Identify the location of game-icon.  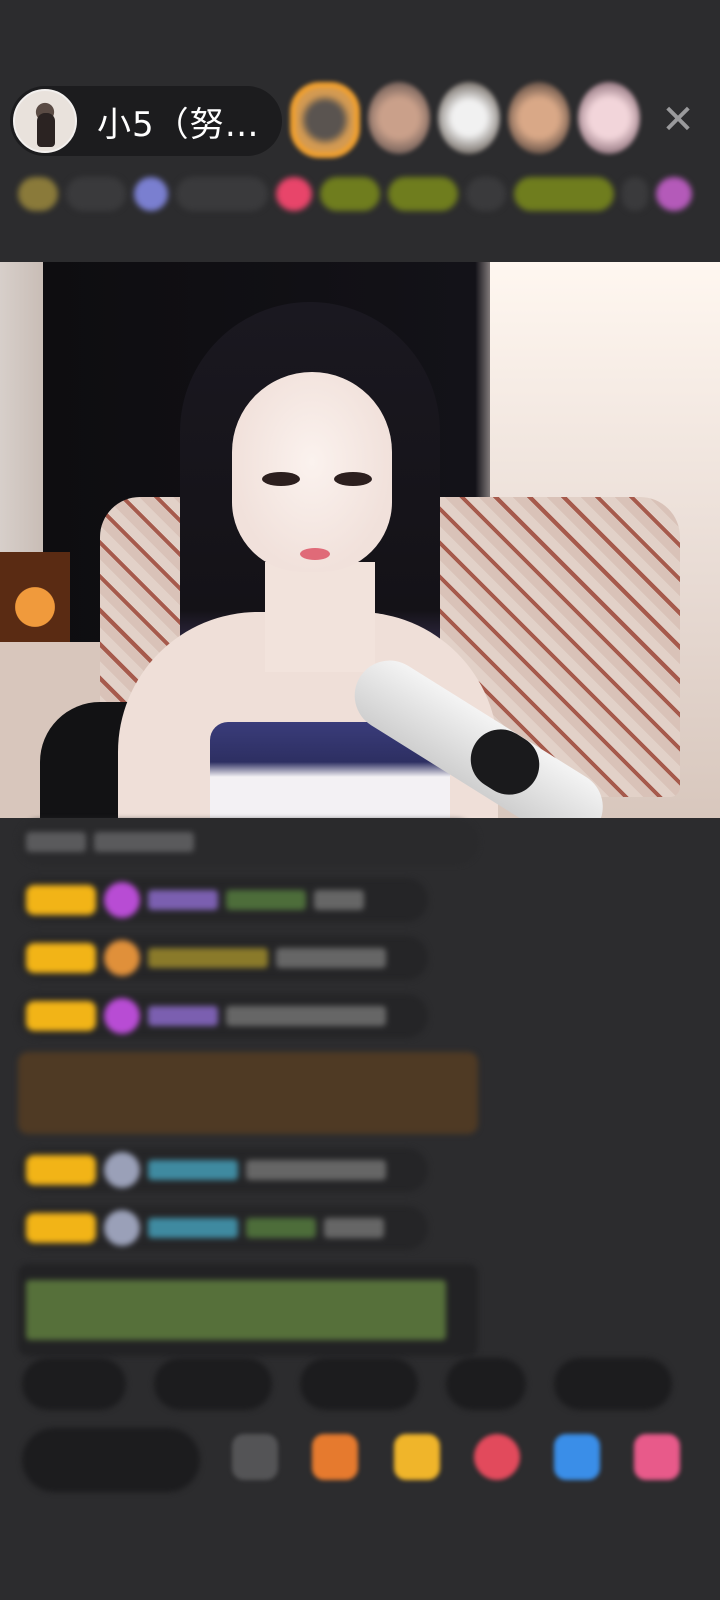
(577, 1457).